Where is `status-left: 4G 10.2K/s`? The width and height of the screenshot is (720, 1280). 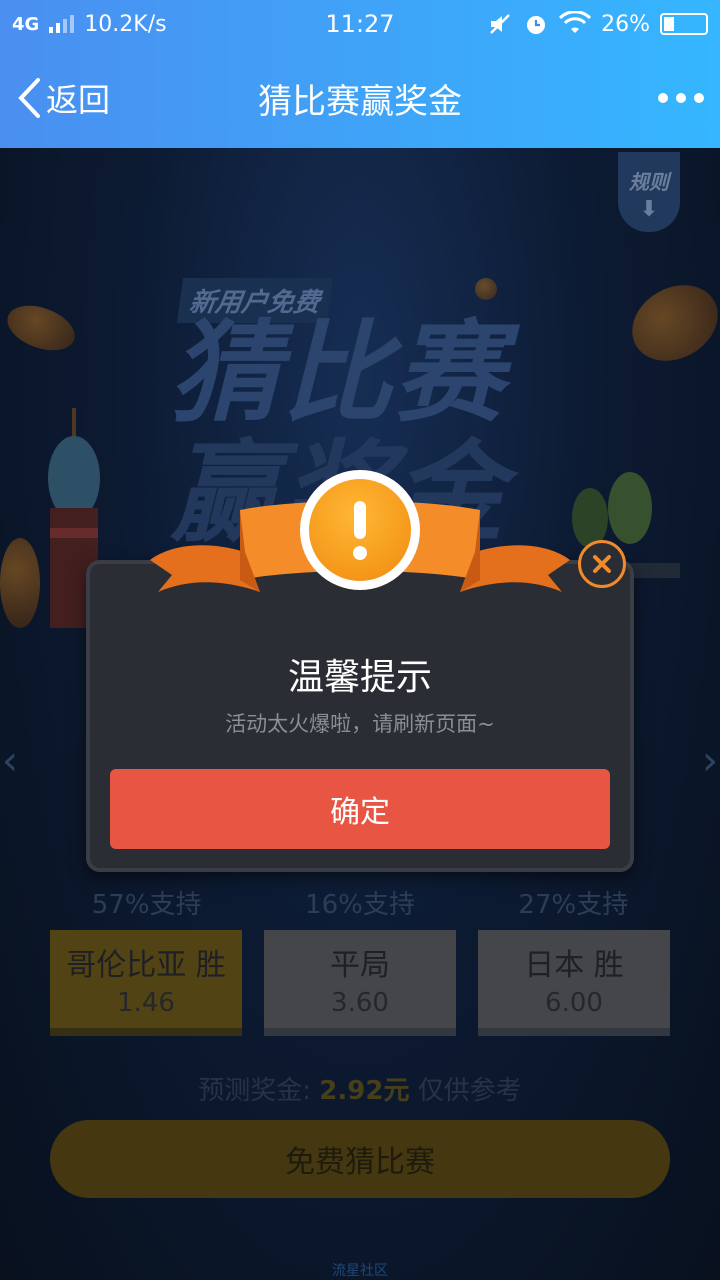 status-left: 4G 10.2K/s is located at coordinates (132, 24).